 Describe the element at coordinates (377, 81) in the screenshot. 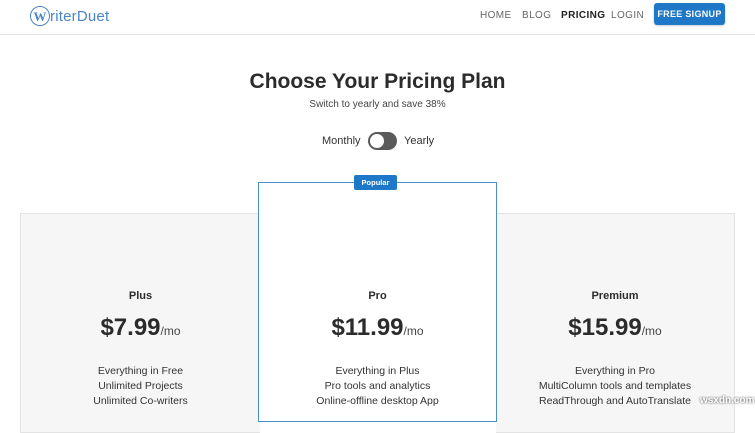

I see `page-title: Choose Your Pricing Plan` at that location.